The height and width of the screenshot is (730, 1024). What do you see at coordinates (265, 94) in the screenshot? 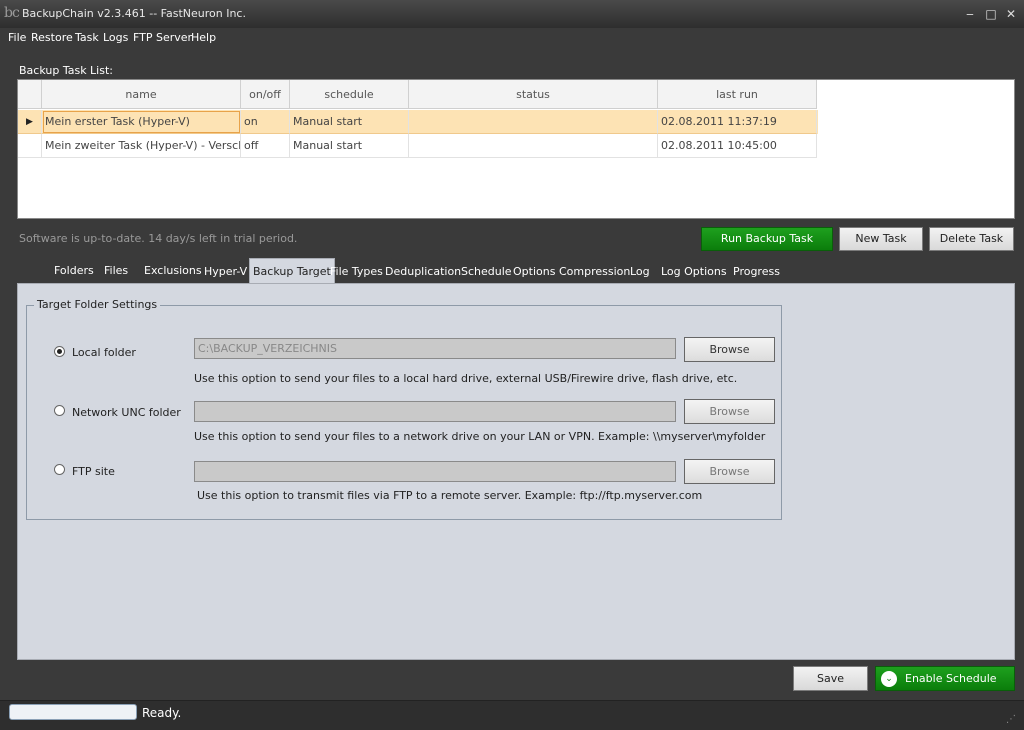
I see `column-header-onoff: on/off` at bounding box center [265, 94].